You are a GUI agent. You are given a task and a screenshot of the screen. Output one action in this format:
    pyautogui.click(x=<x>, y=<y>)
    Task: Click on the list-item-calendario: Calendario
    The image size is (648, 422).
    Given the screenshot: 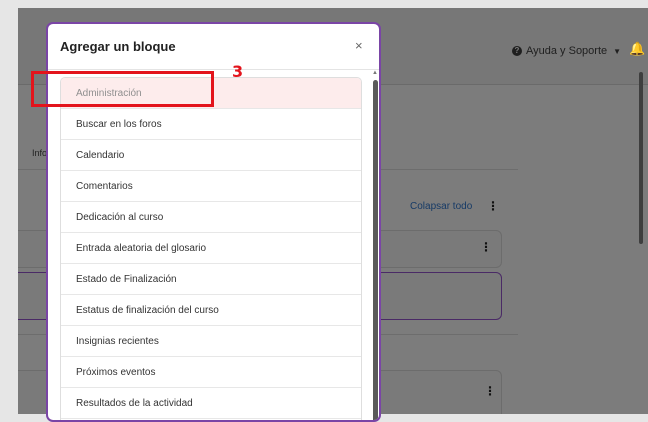 What is the action you would take?
    pyautogui.click(x=211, y=155)
    